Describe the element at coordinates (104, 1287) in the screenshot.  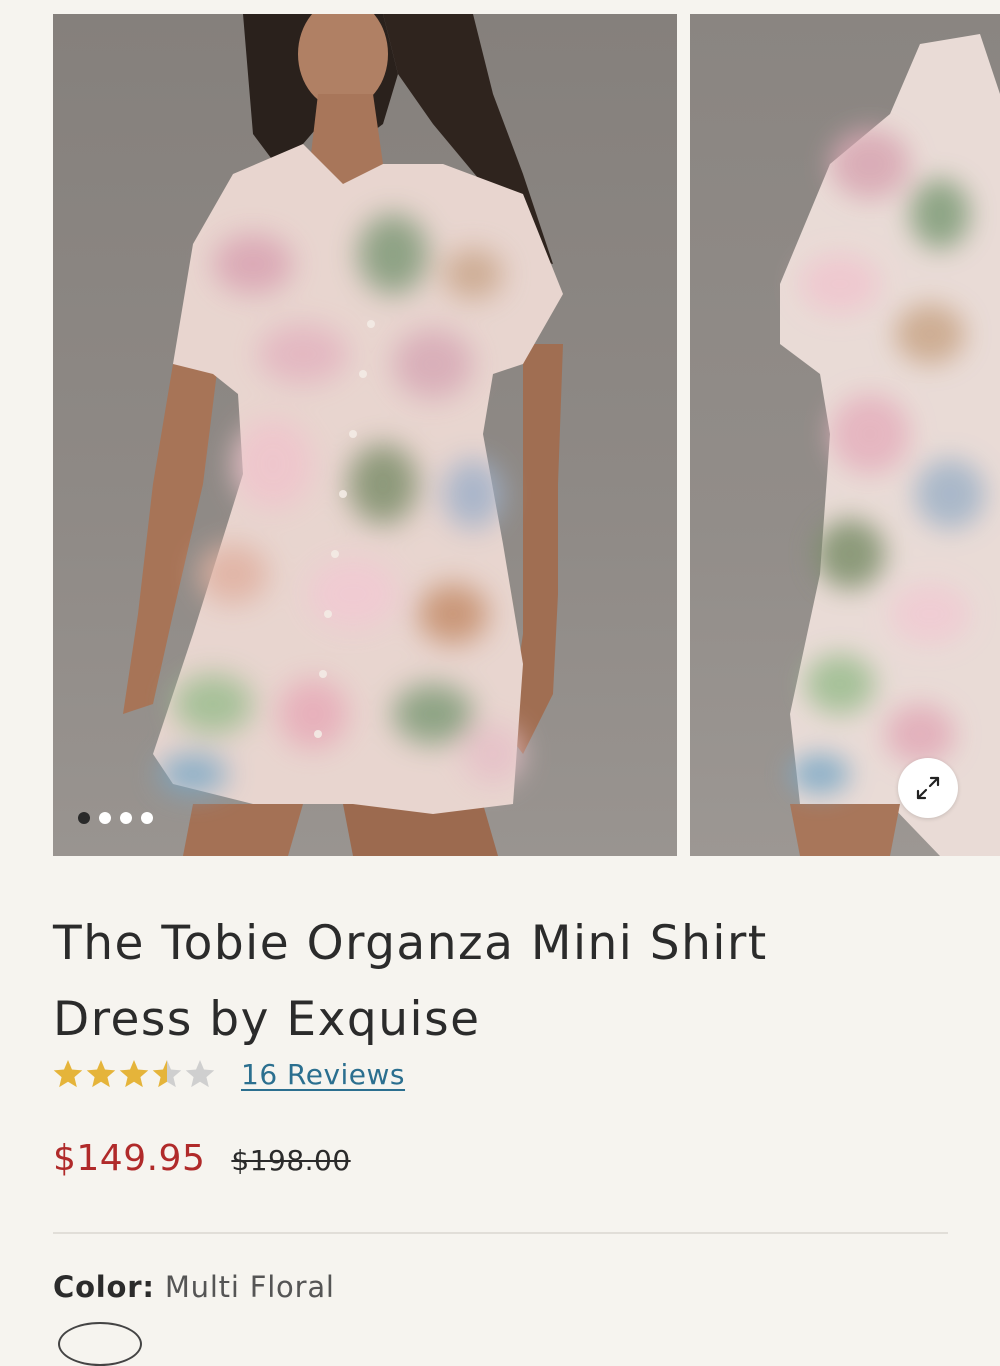
I see `color-label: Color:` at that location.